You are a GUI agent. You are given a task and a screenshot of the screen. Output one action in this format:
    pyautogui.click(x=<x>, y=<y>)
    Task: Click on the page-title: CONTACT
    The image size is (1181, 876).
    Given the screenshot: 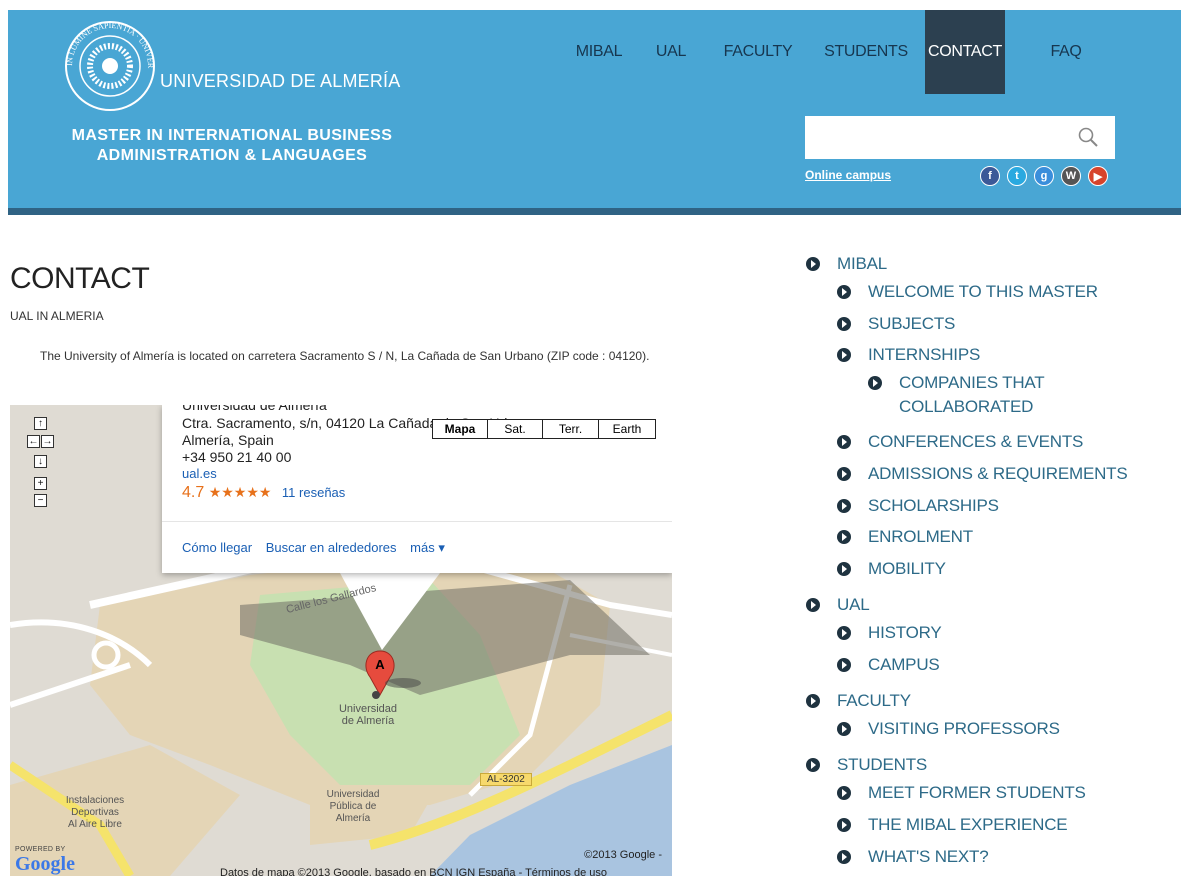 What is the action you would take?
    pyautogui.click(x=80, y=278)
    